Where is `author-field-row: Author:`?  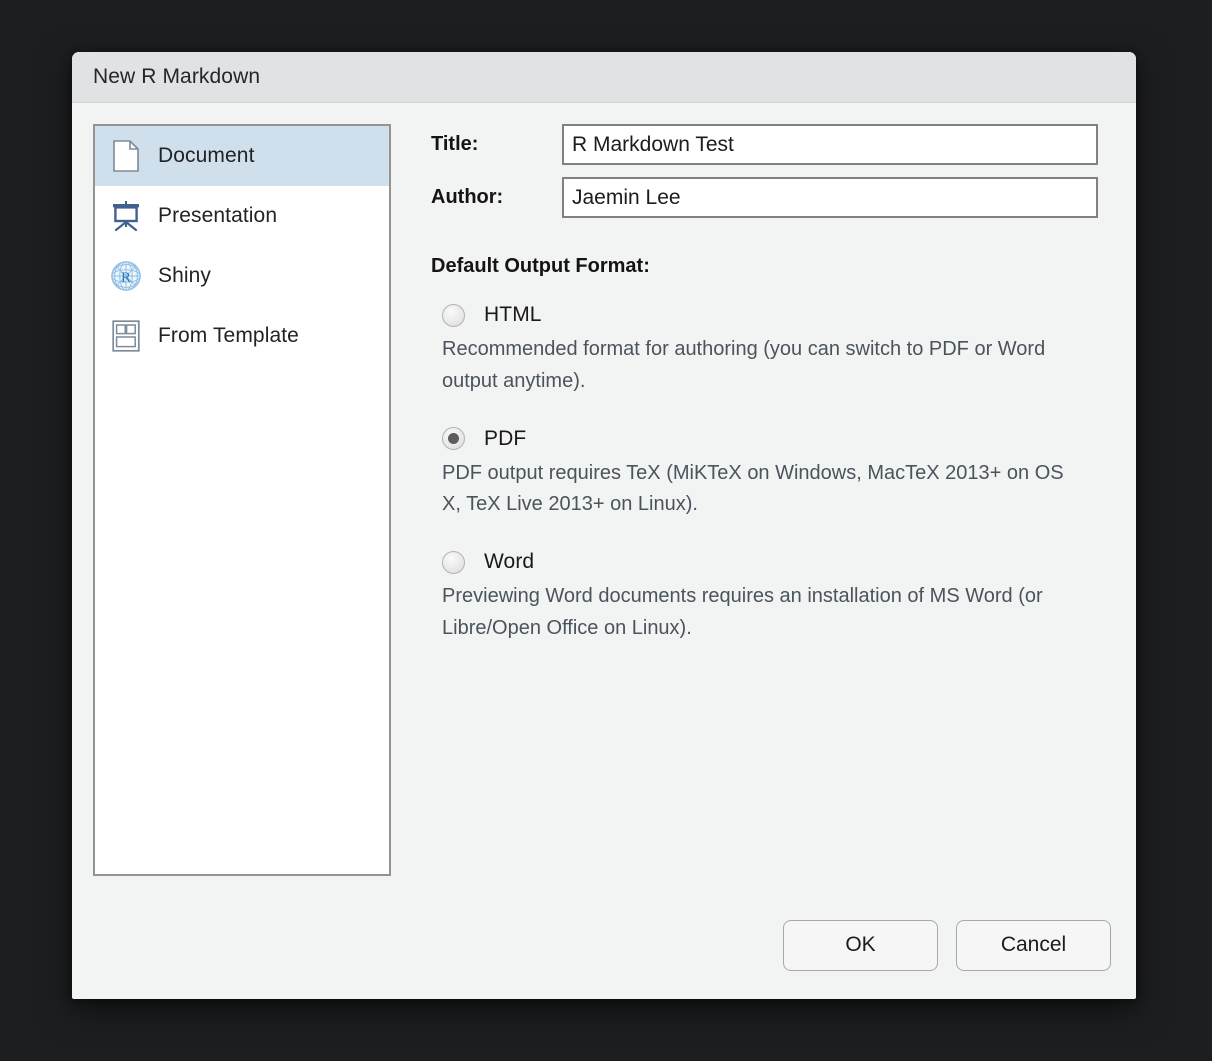 author-field-row: Author: is located at coordinates (764, 197).